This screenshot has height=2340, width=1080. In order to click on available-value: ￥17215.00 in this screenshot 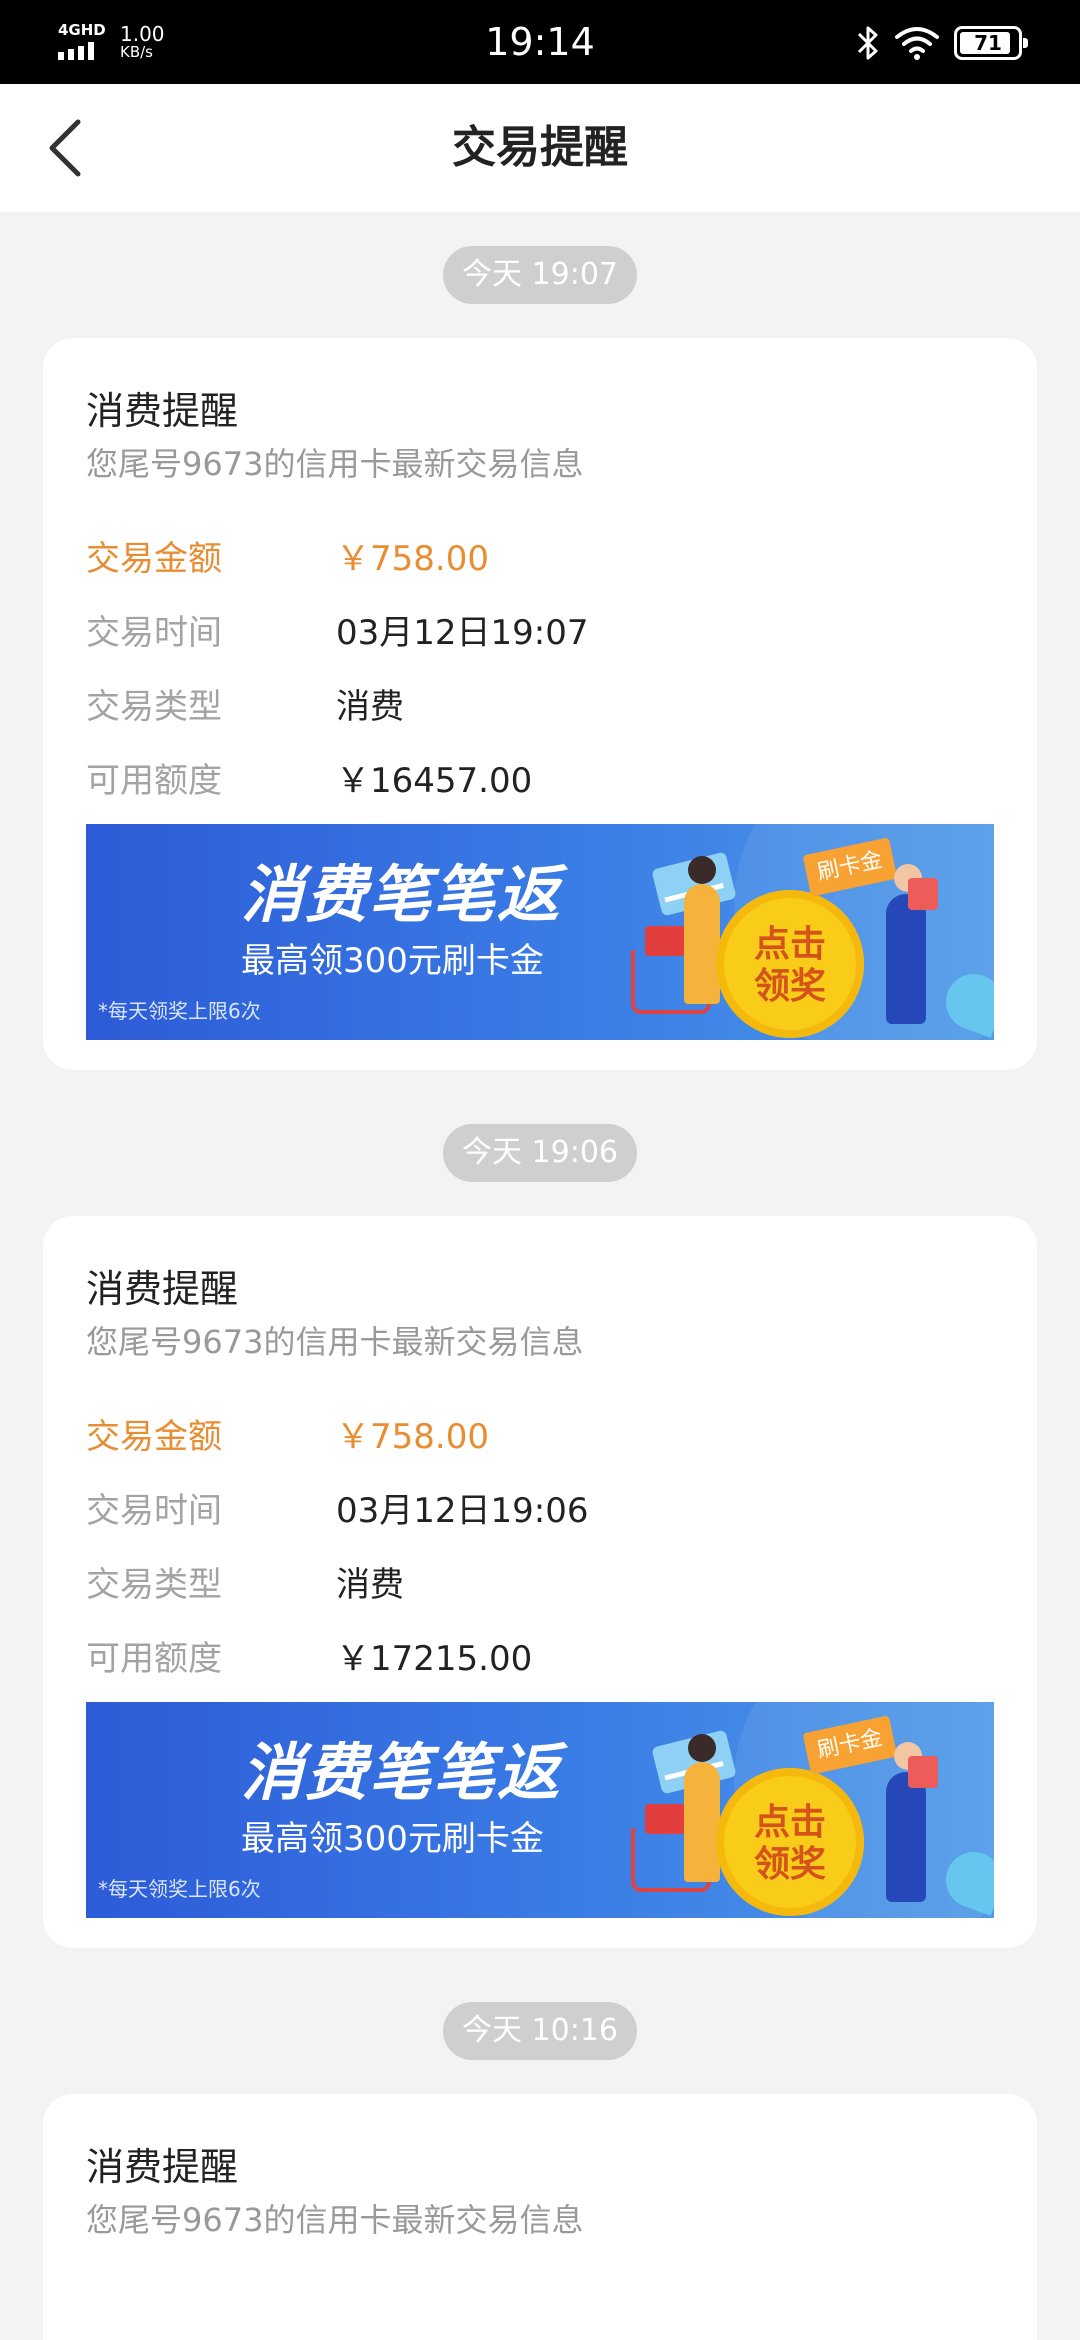, I will do `click(434, 1658)`.